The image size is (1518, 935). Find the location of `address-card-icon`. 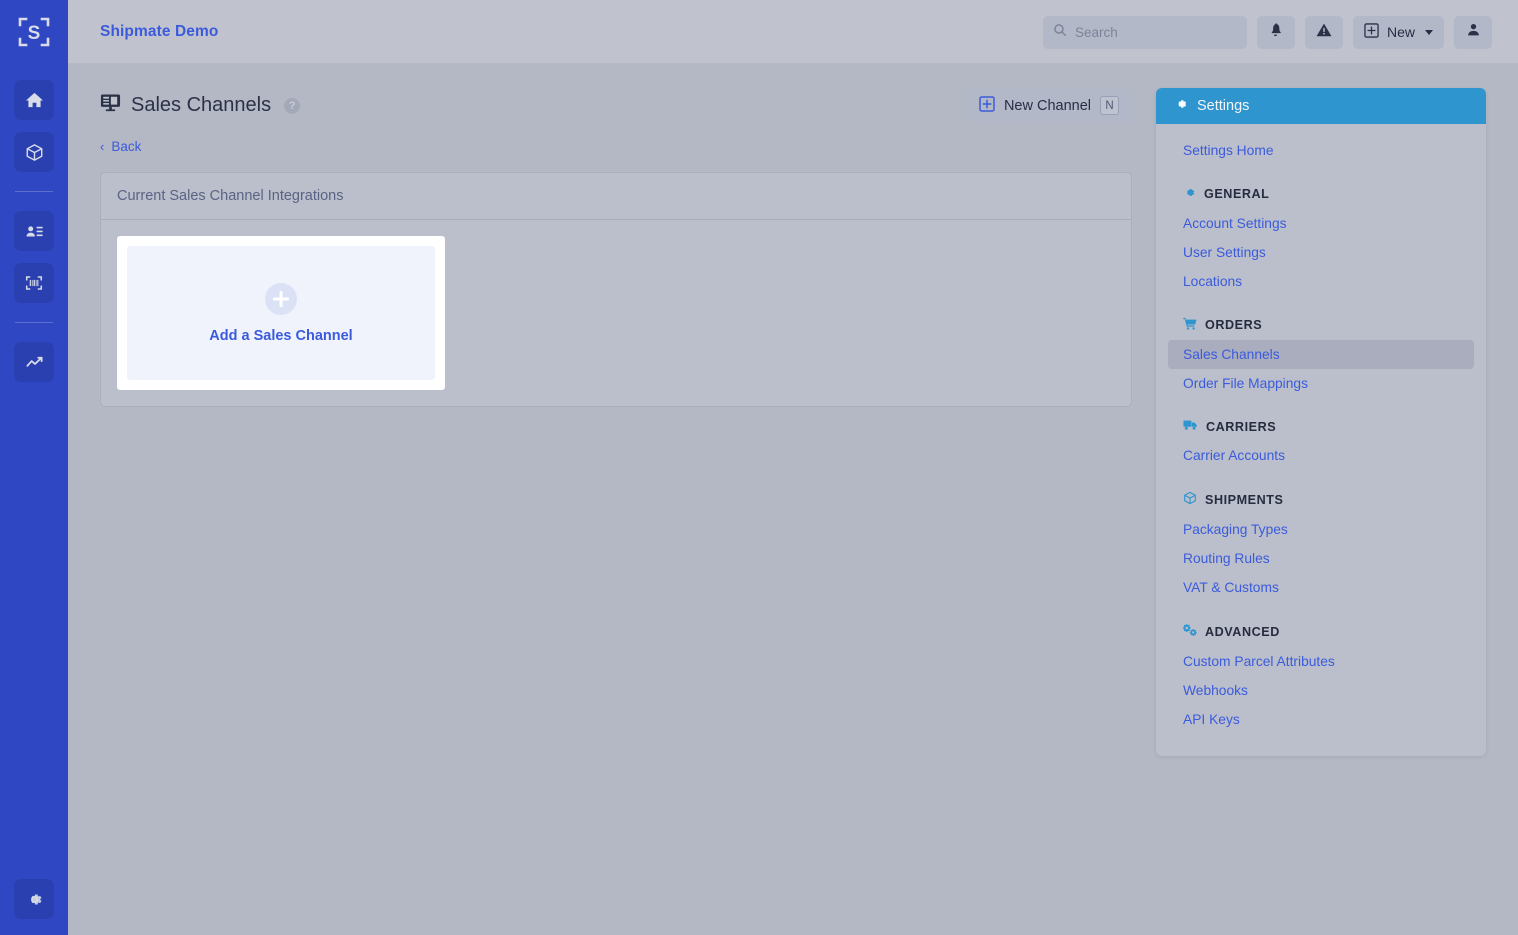

address-card-icon is located at coordinates (34, 231).